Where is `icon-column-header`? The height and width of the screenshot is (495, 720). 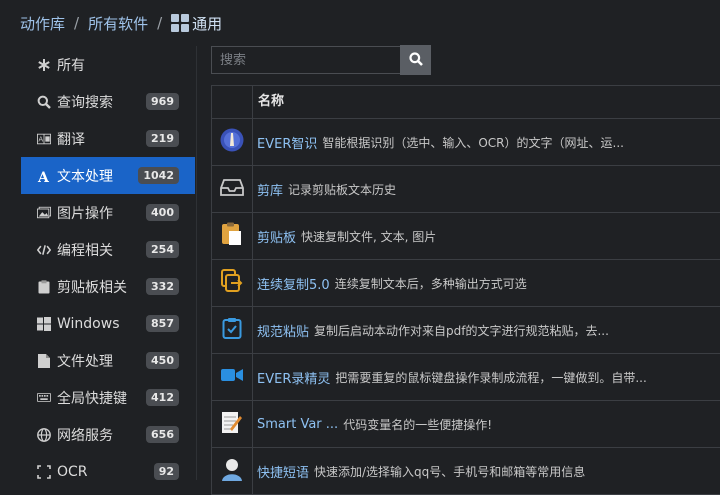
icon-column-header is located at coordinates (232, 102).